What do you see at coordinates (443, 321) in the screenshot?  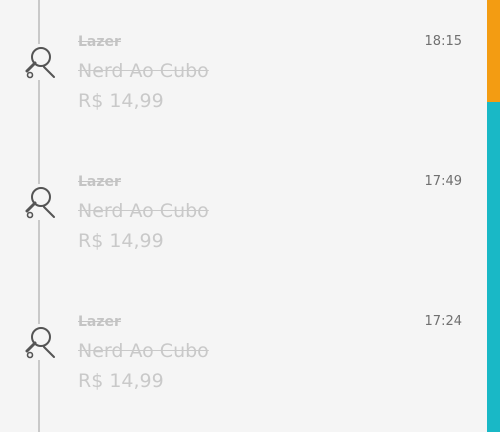 I see `transaction-time: 17:24` at bounding box center [443, 321].